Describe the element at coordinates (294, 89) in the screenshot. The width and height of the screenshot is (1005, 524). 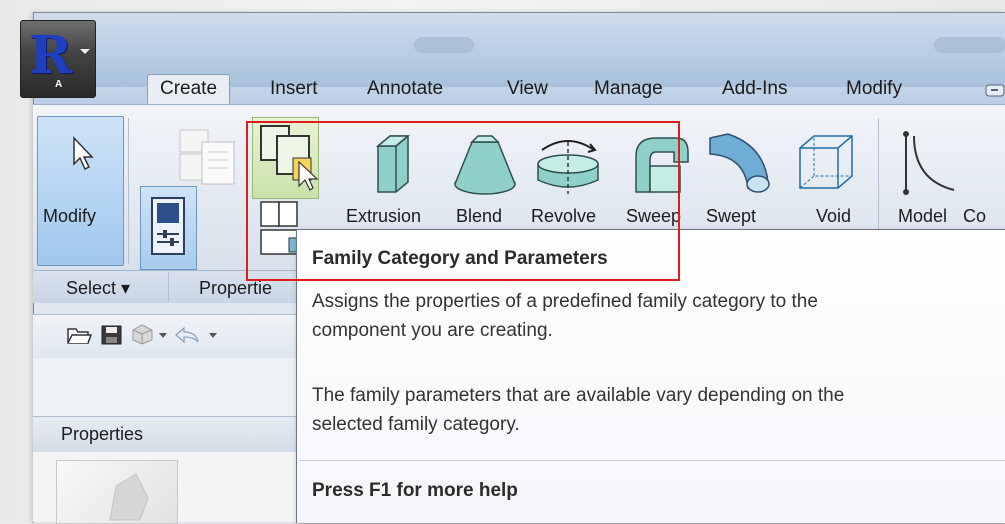
I see `tab-insert: Insert` at that location.